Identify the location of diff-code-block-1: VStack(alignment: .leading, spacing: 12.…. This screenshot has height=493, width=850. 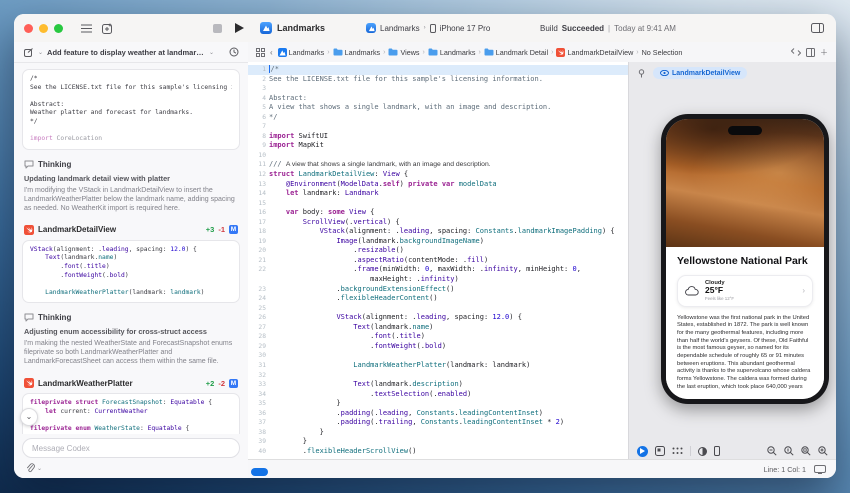
(131, 271).